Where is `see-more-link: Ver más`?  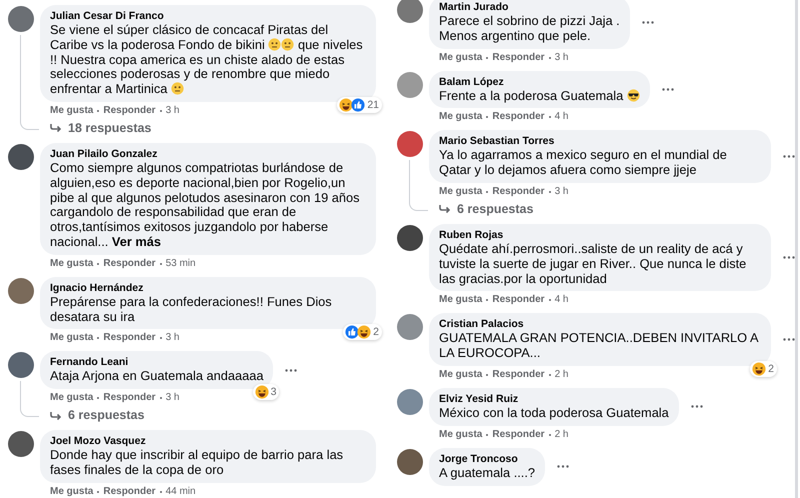 see-more-link: Ver más is located at coordinates (137, 241).